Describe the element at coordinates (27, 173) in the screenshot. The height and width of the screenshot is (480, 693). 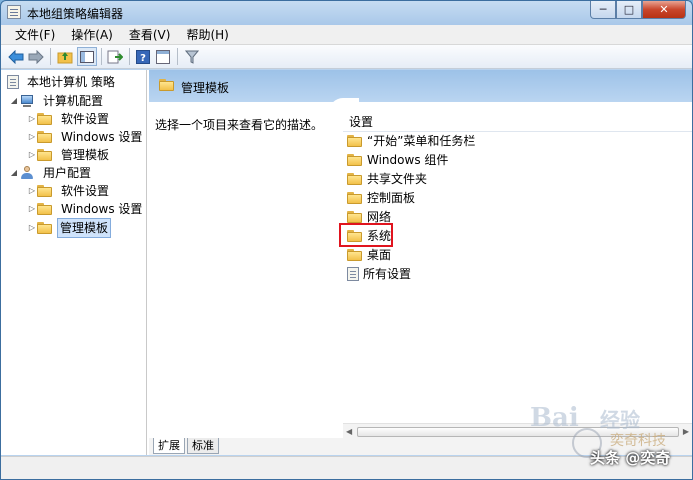
I see `user-icon` at that location.